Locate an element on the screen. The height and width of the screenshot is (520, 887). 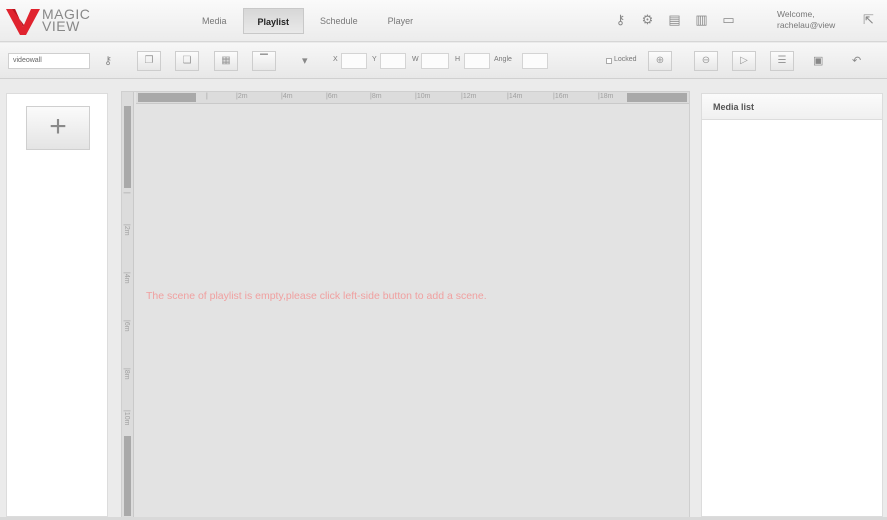
clipboard-icon: ▤ is located at coordinates (674, 19).